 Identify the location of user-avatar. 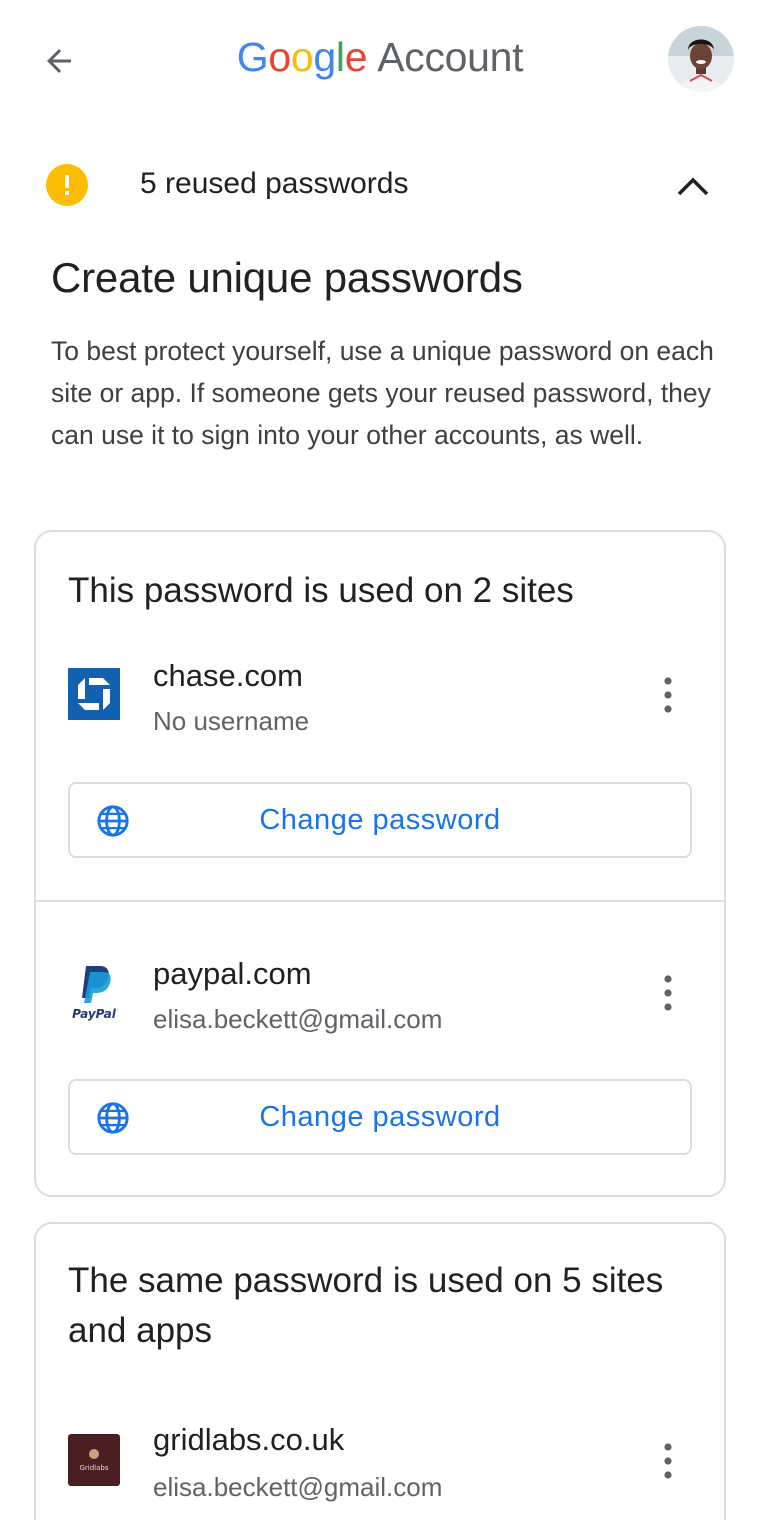
(701, 59).